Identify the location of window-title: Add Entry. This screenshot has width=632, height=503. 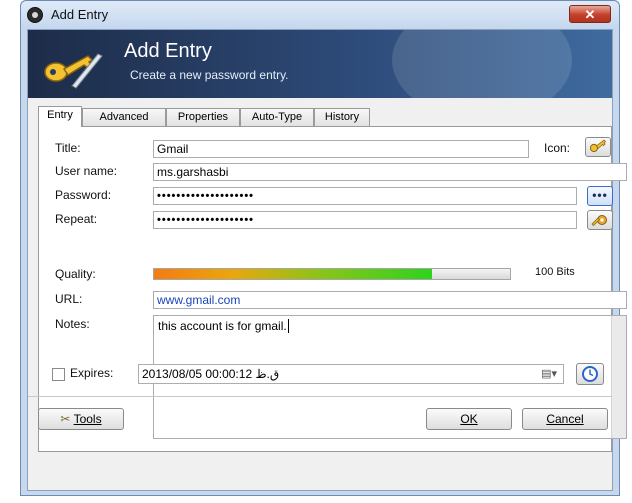
(80, 14).